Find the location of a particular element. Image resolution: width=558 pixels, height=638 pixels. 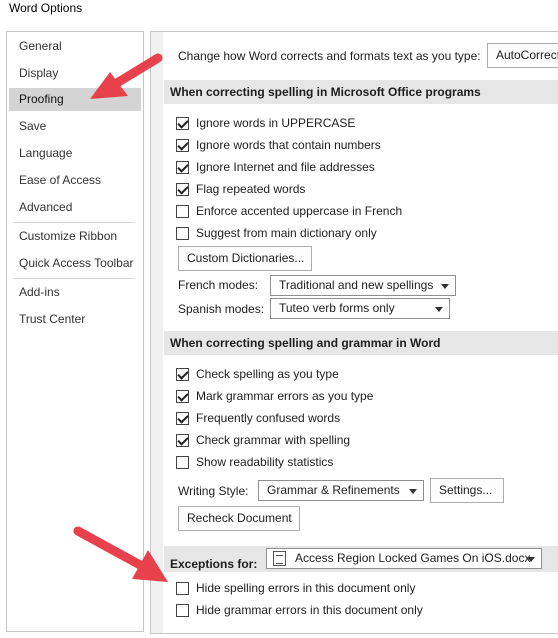

arrow-to-exceptions is located at coordinates (120, 554).